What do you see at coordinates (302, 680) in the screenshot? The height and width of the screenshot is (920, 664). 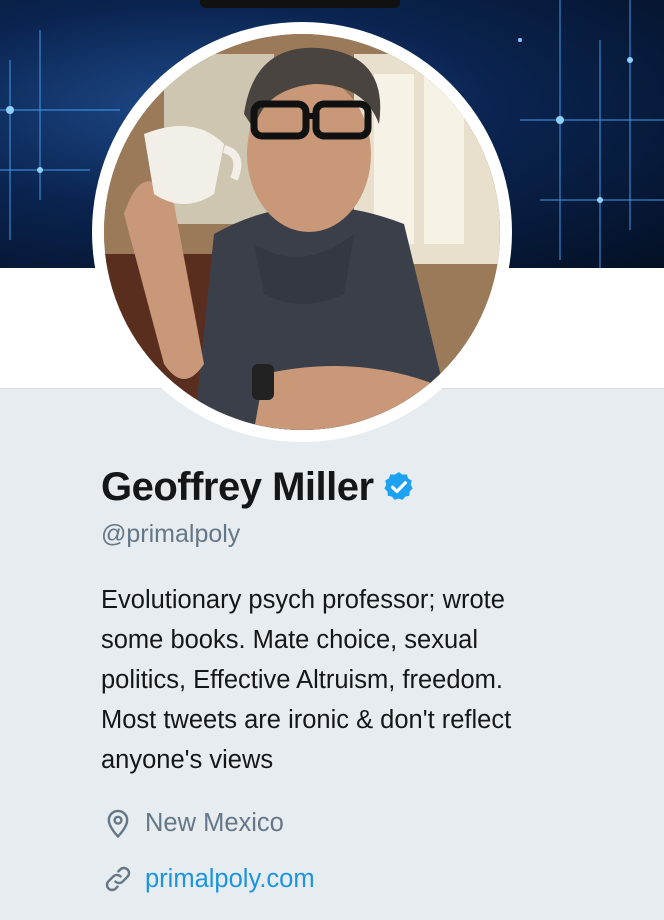 I see `bio-line: politics, Effective Altruism, freedom.` at bounding box center [302, 680].